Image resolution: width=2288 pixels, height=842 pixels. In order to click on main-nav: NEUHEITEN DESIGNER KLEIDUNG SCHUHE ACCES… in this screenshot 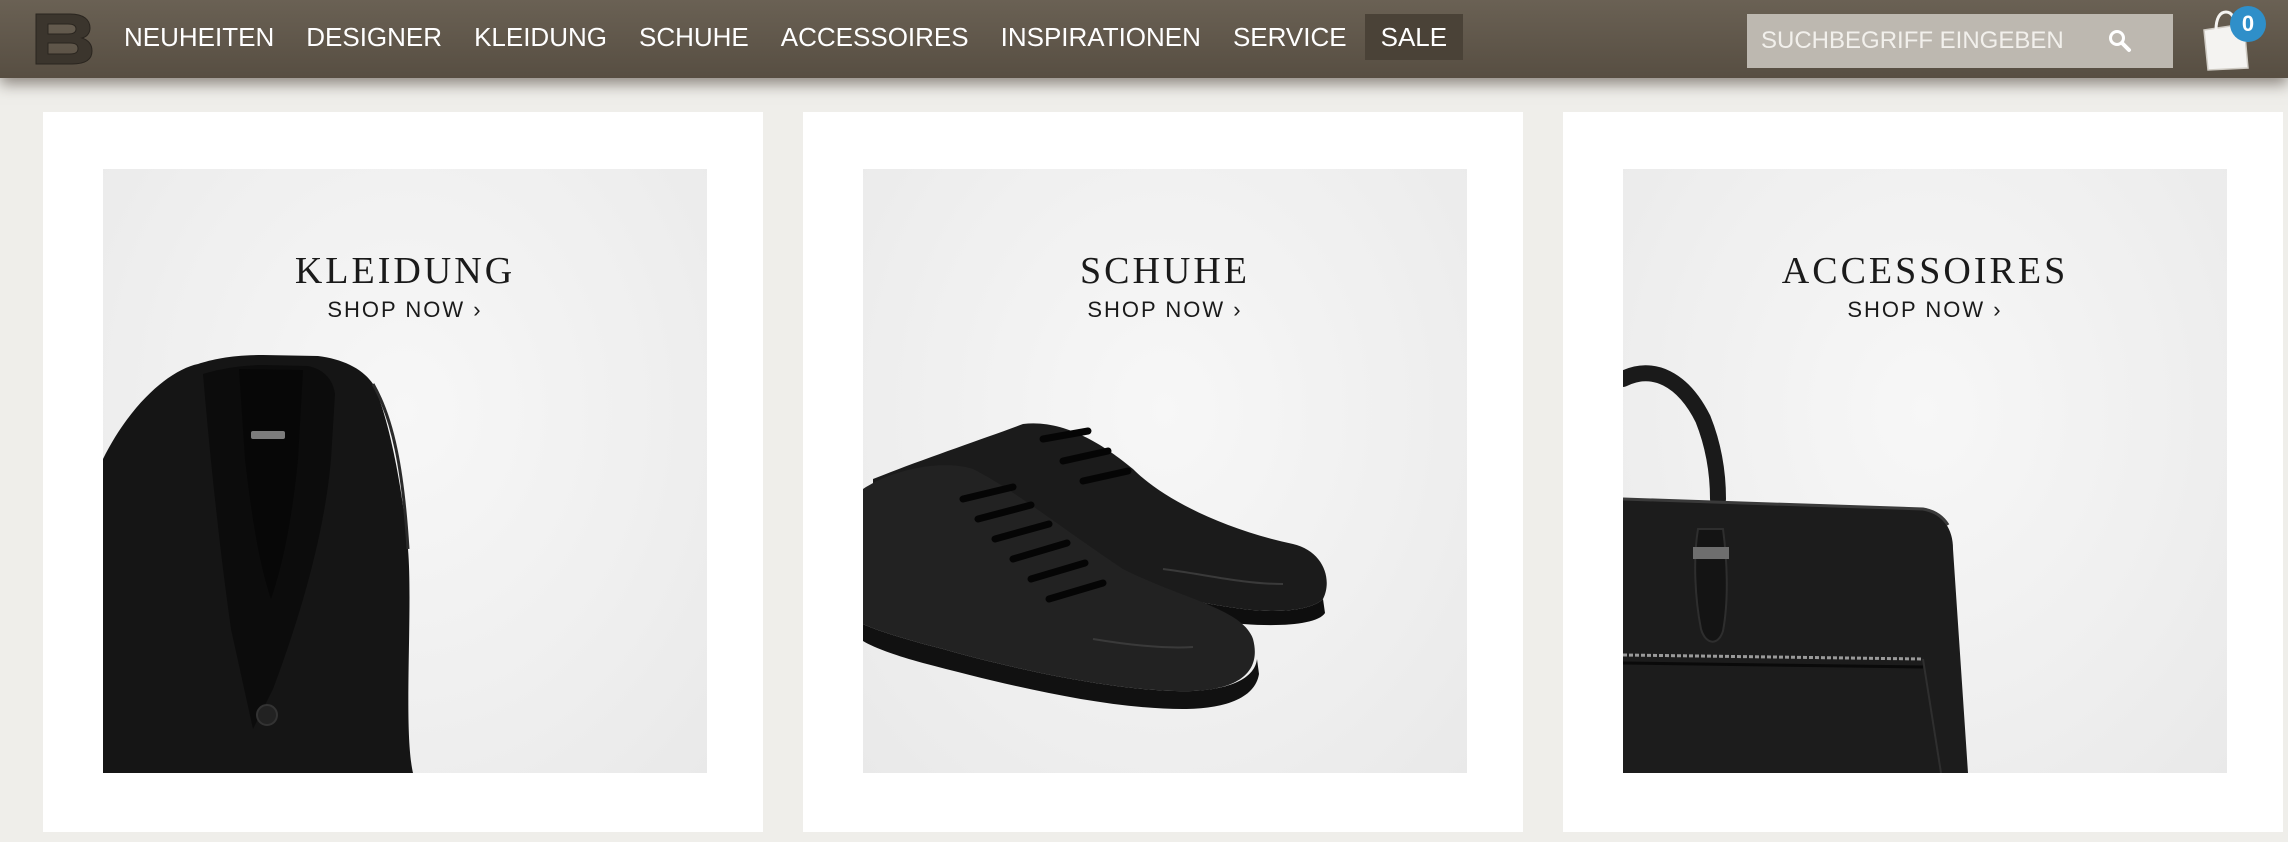, I will do `click(786, 37)`.